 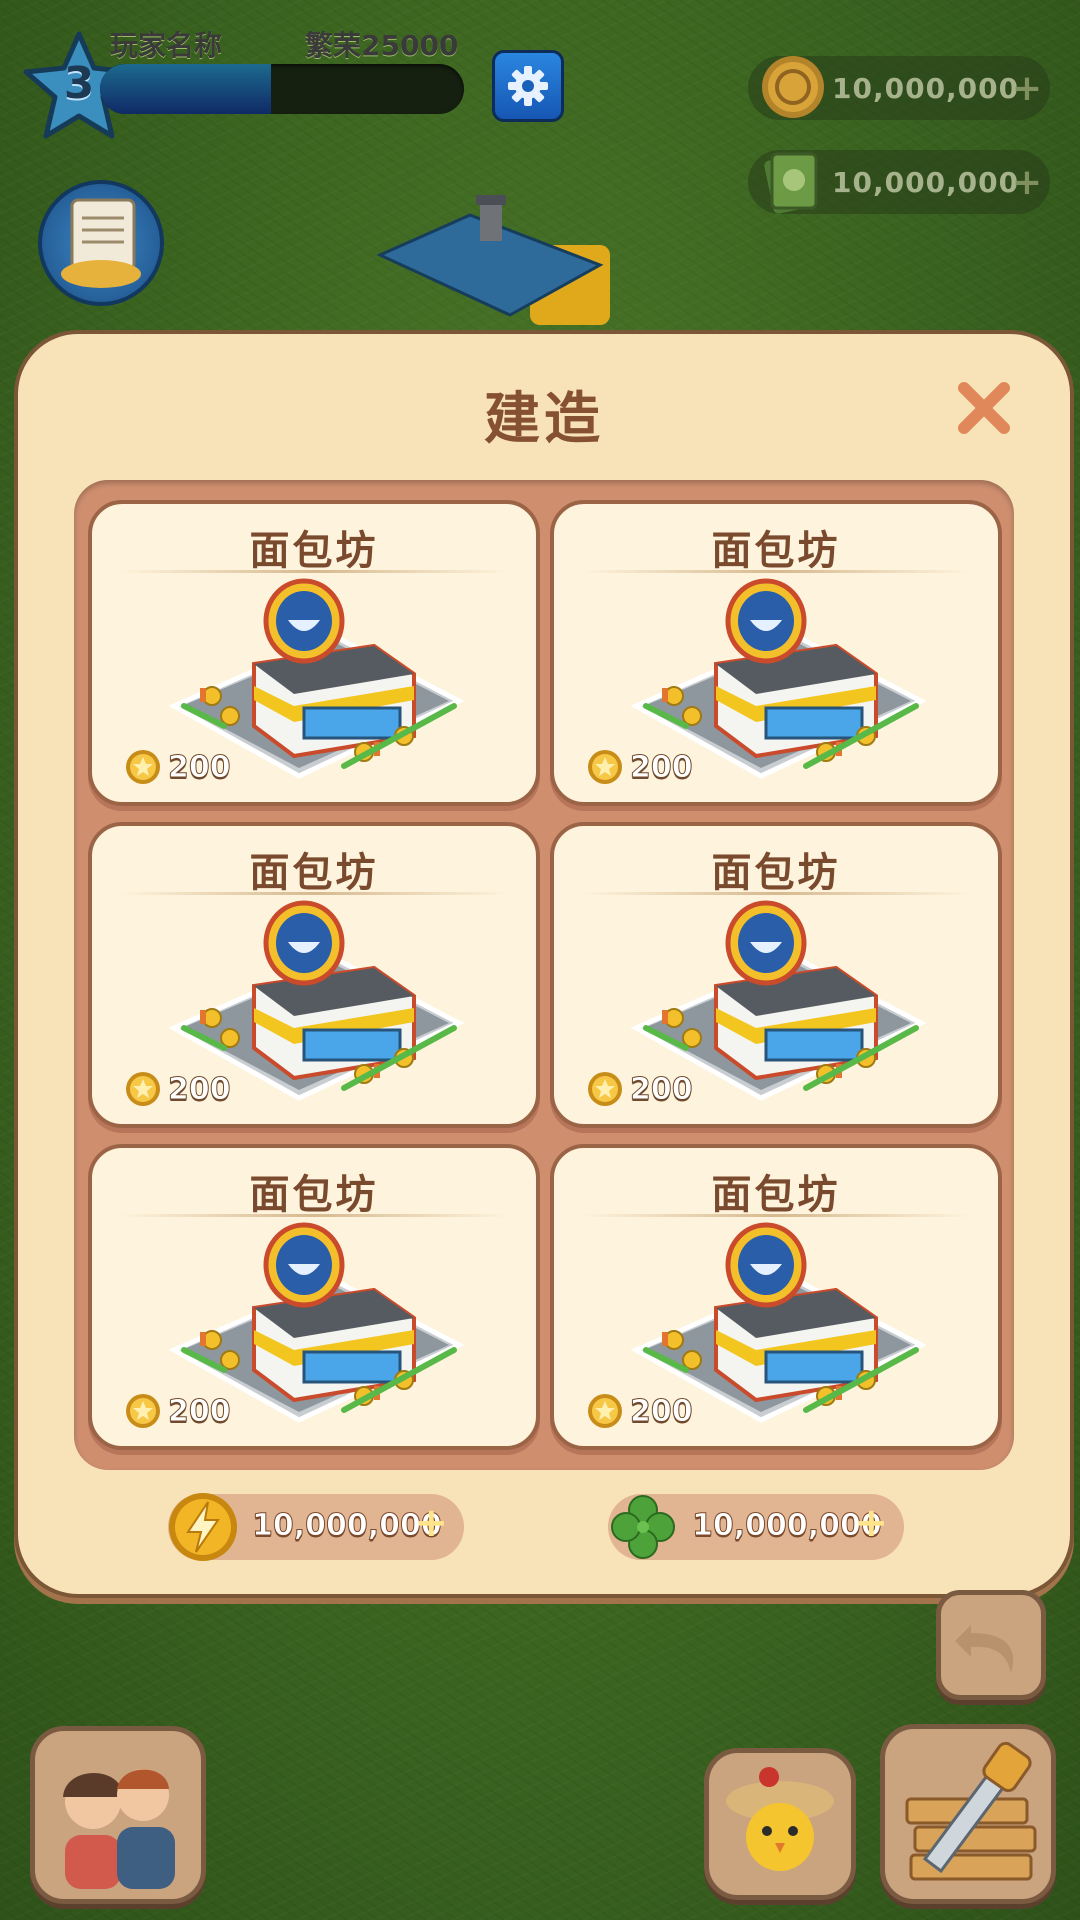 I want to click on friends-button, so click(x=118, y=1815).